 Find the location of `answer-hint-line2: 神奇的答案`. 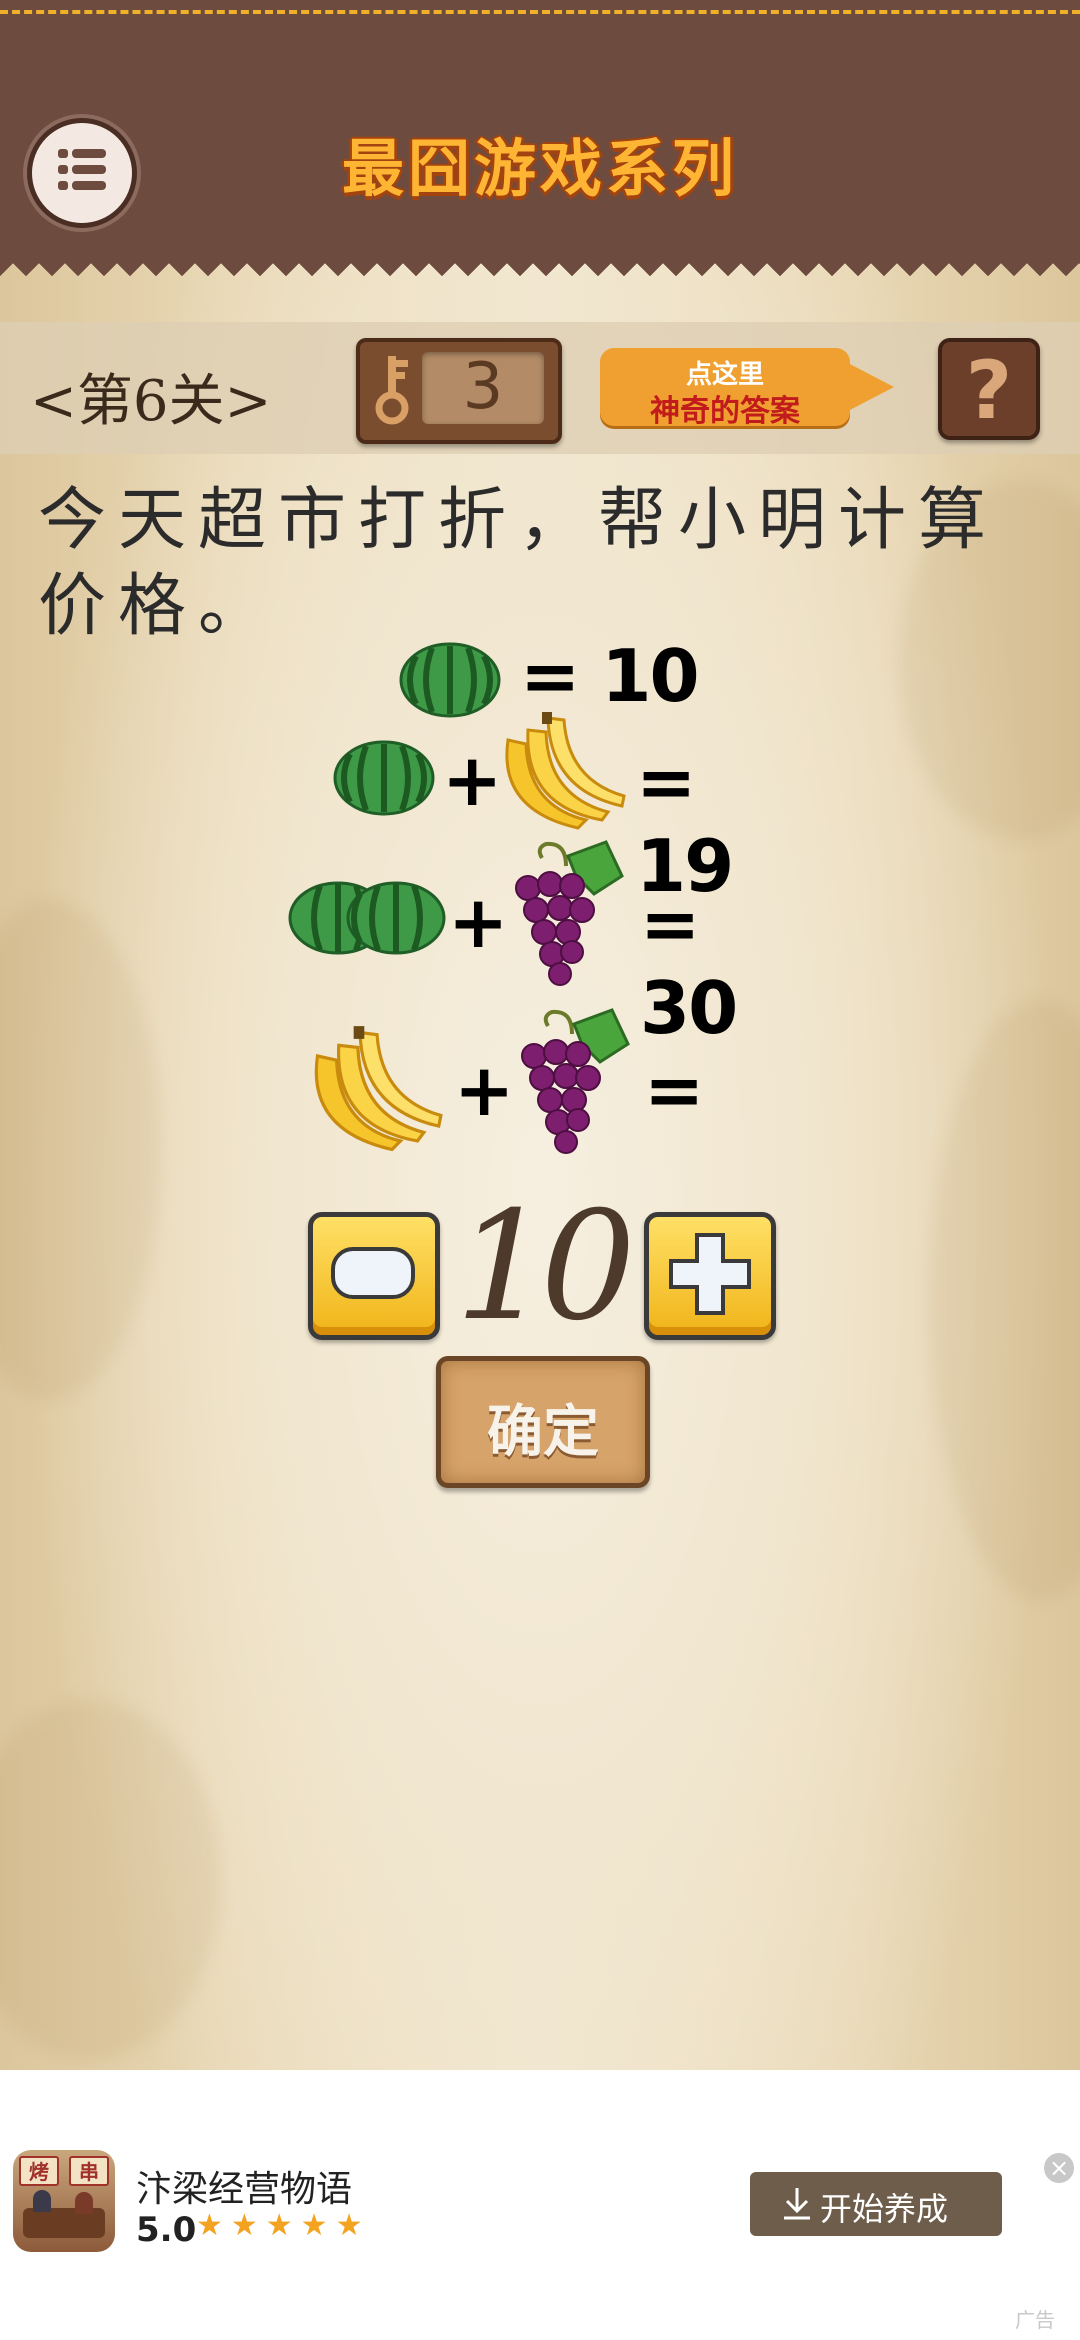

answer-hint-line2: 神奇的答案 is located at coordinates (725, 411).